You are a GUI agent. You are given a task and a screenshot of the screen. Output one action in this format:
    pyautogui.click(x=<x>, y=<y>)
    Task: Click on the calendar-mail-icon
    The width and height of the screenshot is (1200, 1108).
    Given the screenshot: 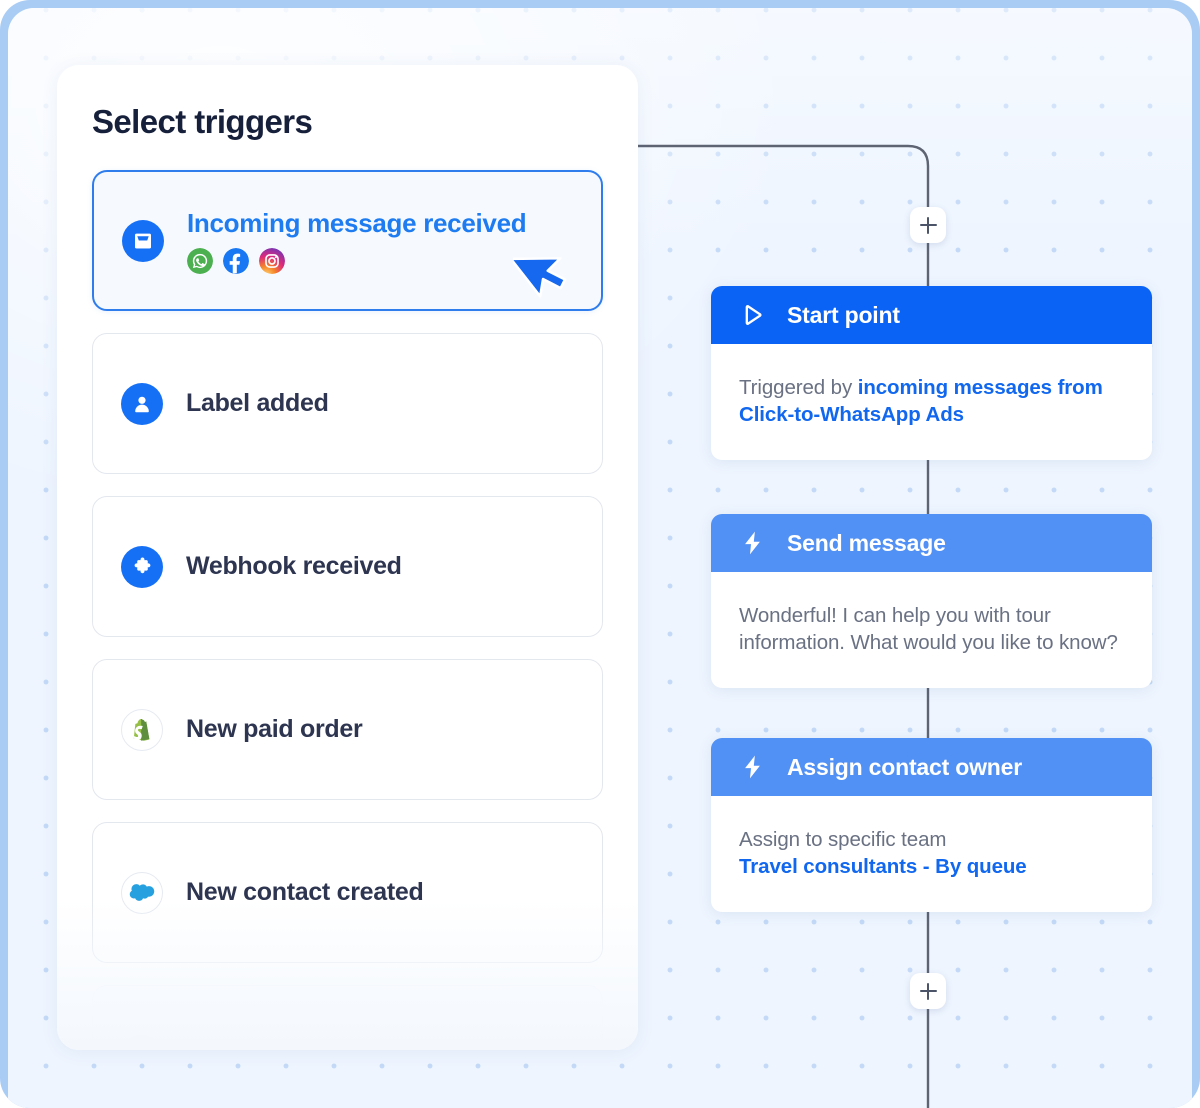 What is the action you would take?
    pyautogui.click(x=142, y=1042)
    